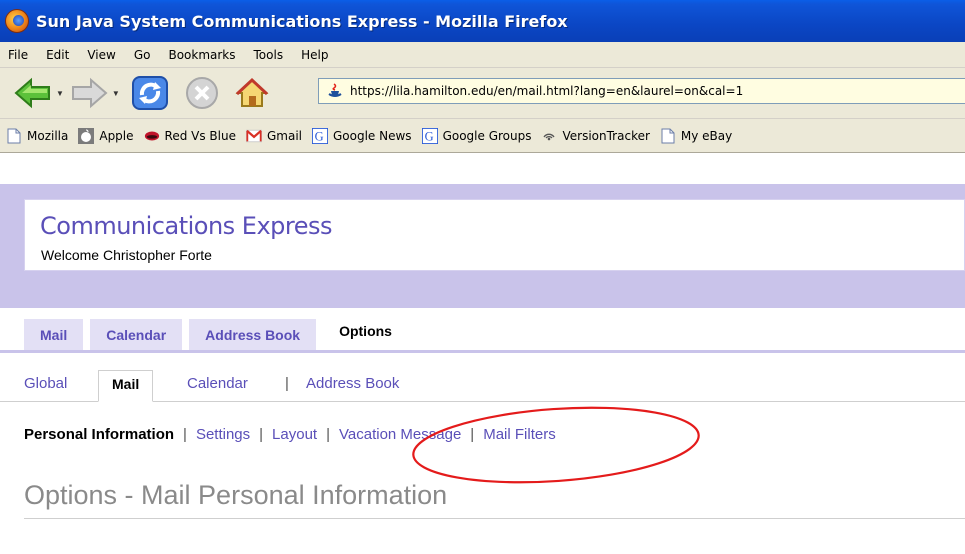 The width and height of the screenshot is (965, 554). What do you see at coordinates (362, 135) in the screenshot?
I see `bookmark-google-news: G Google News` at bounding box center [362, 135].